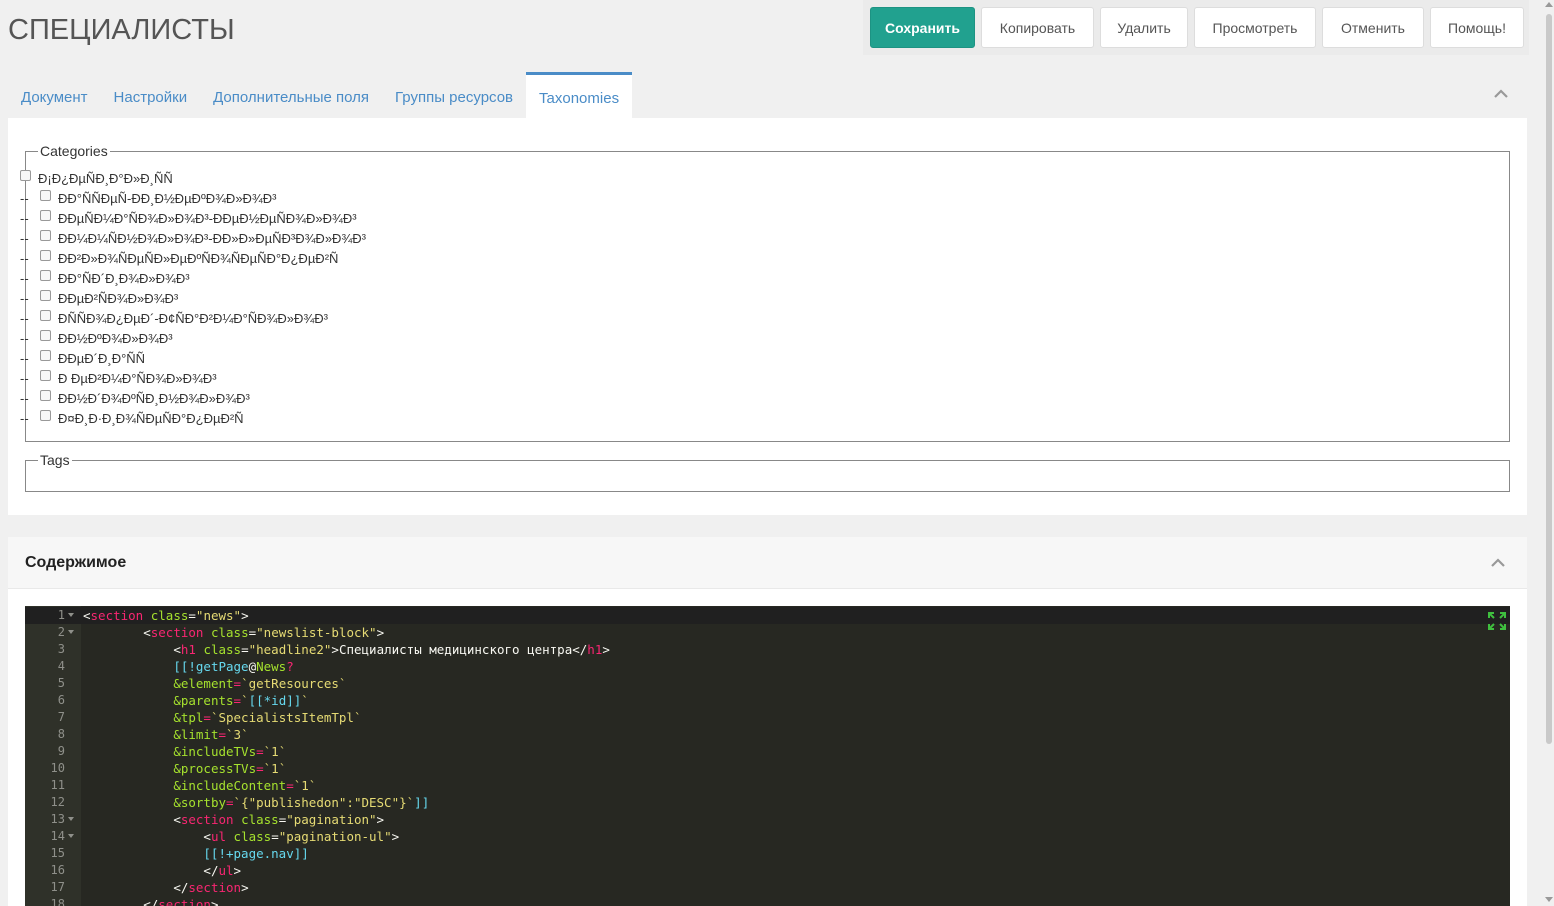  What do you see at coordinates (151, 95) in the screenshot?
I see `tab-settings: Настройки` at bounding box center [151, 95].